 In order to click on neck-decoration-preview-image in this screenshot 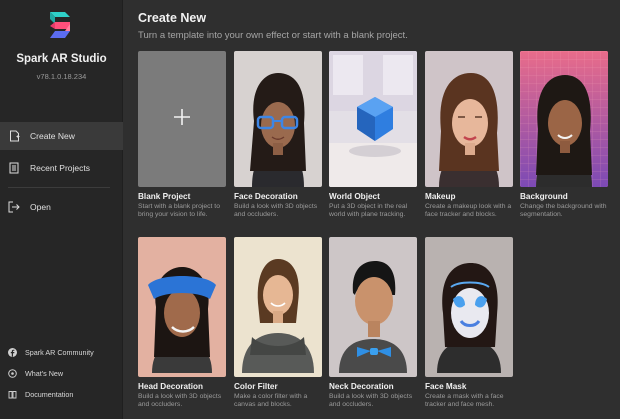, I will do `click(373, 317)`.